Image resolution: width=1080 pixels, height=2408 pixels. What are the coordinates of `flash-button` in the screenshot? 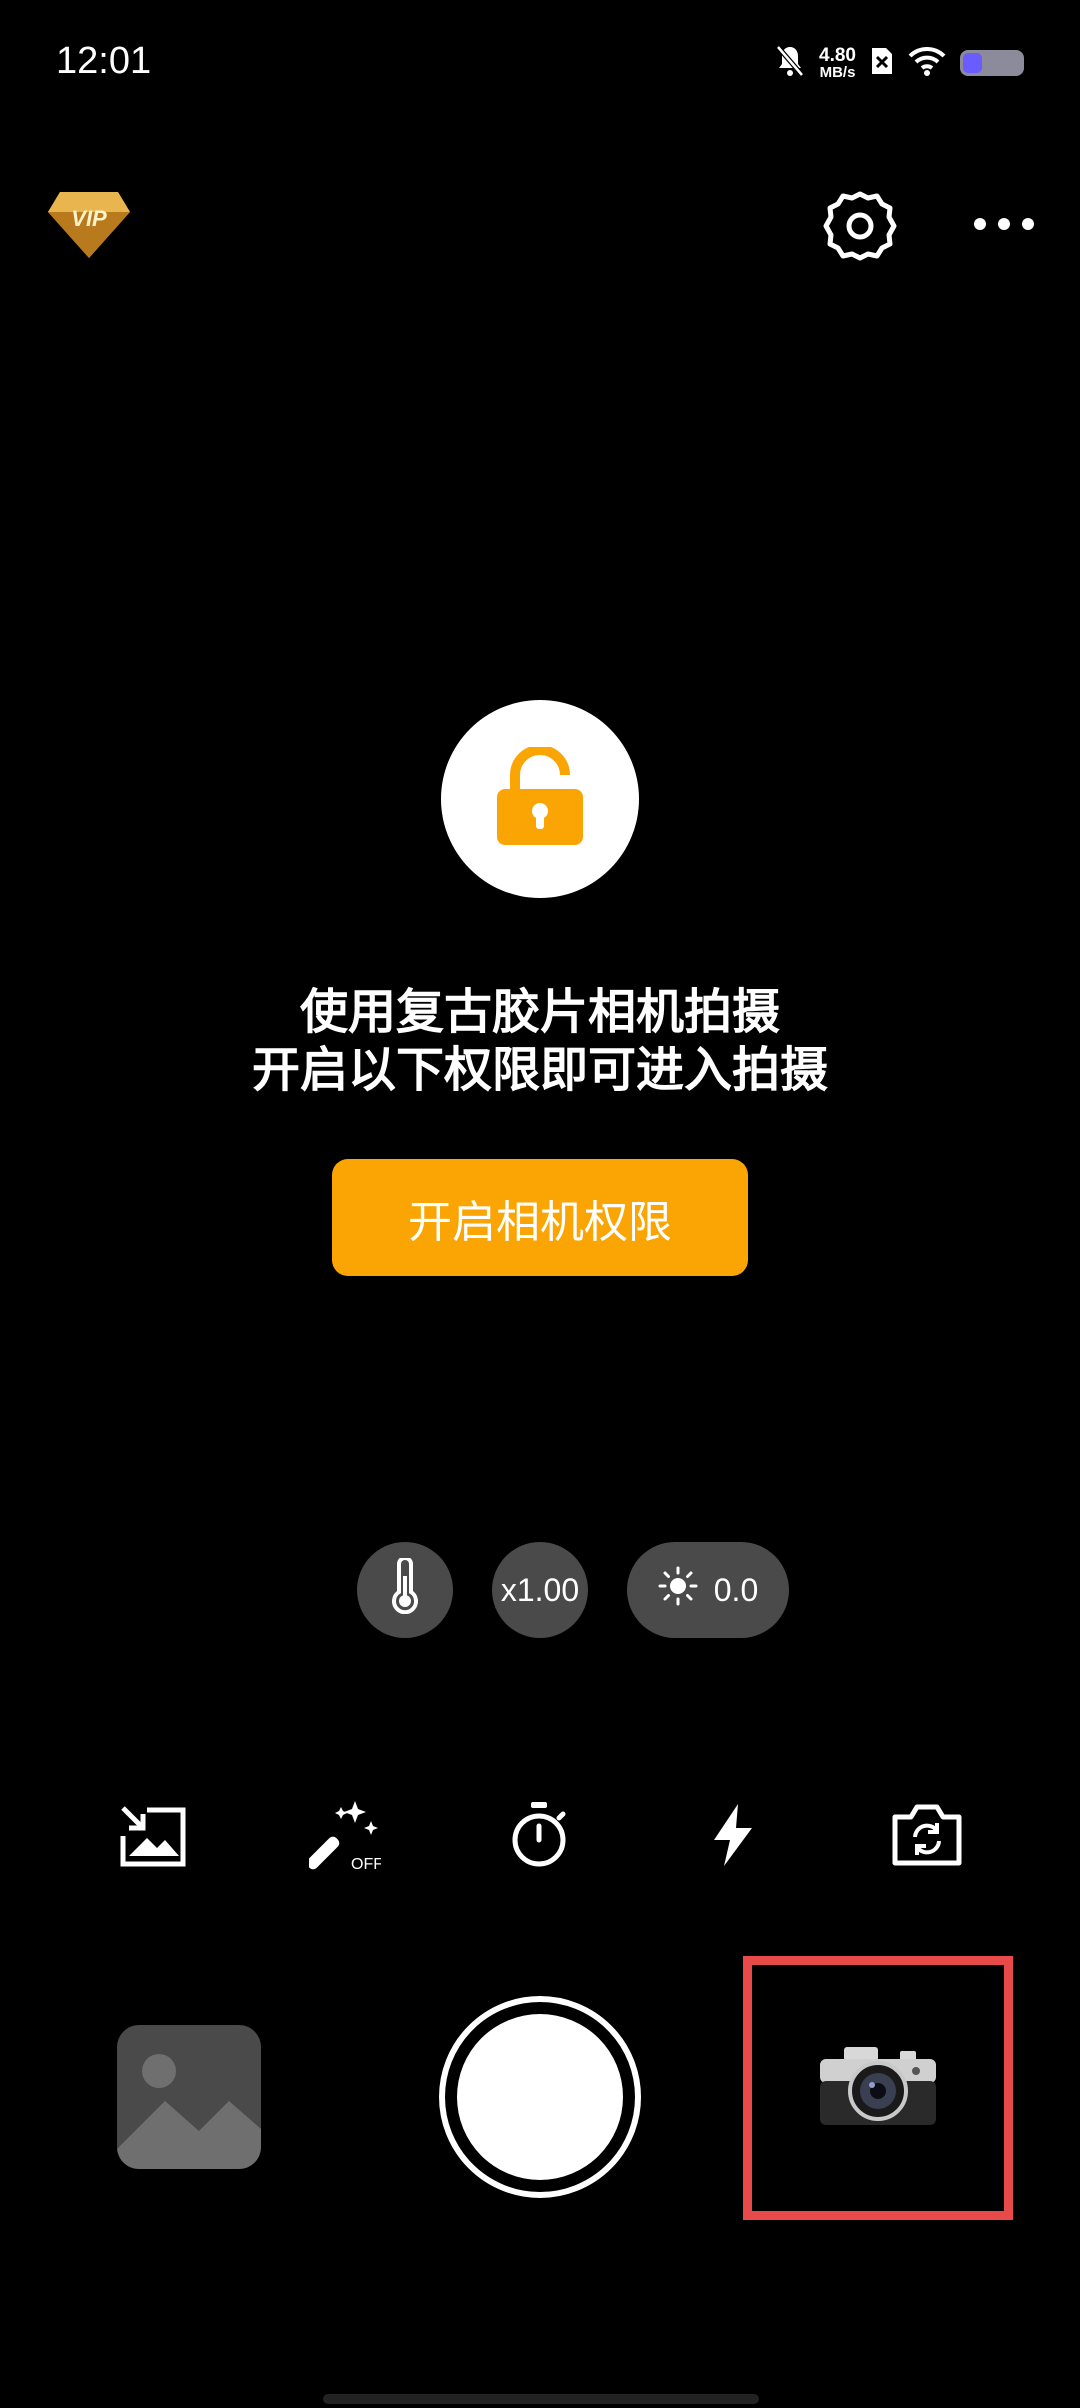 It's located at (733, 1837).